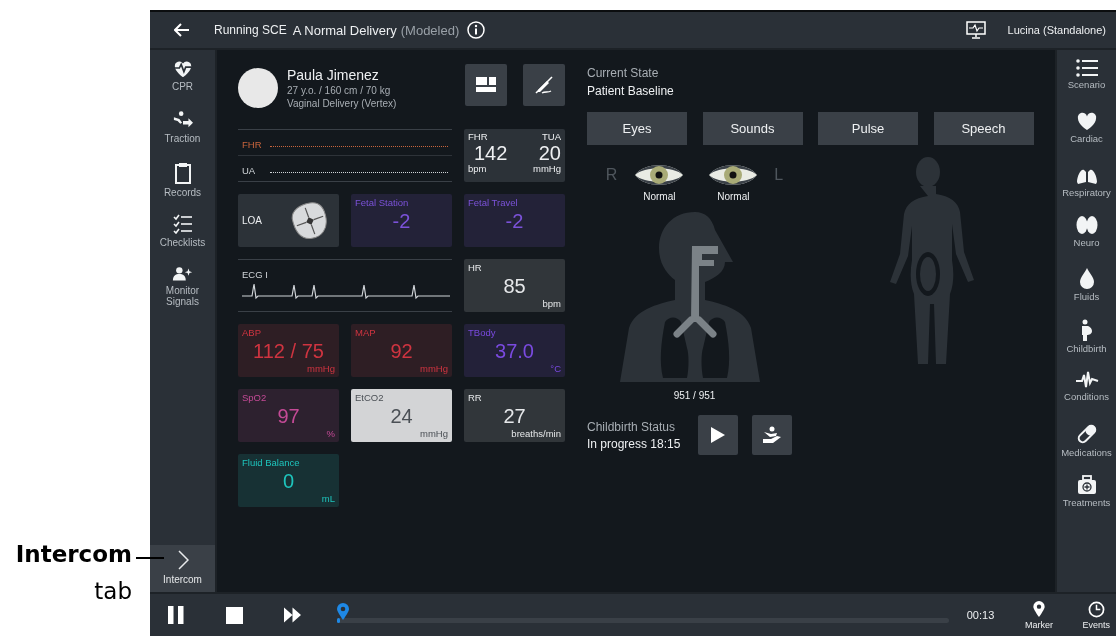 The width and height of the screenshot is (1116, 636). Describe the element at coordinates (182, 274) in the screenshot. I see `person-sparkle-icon` at that location.